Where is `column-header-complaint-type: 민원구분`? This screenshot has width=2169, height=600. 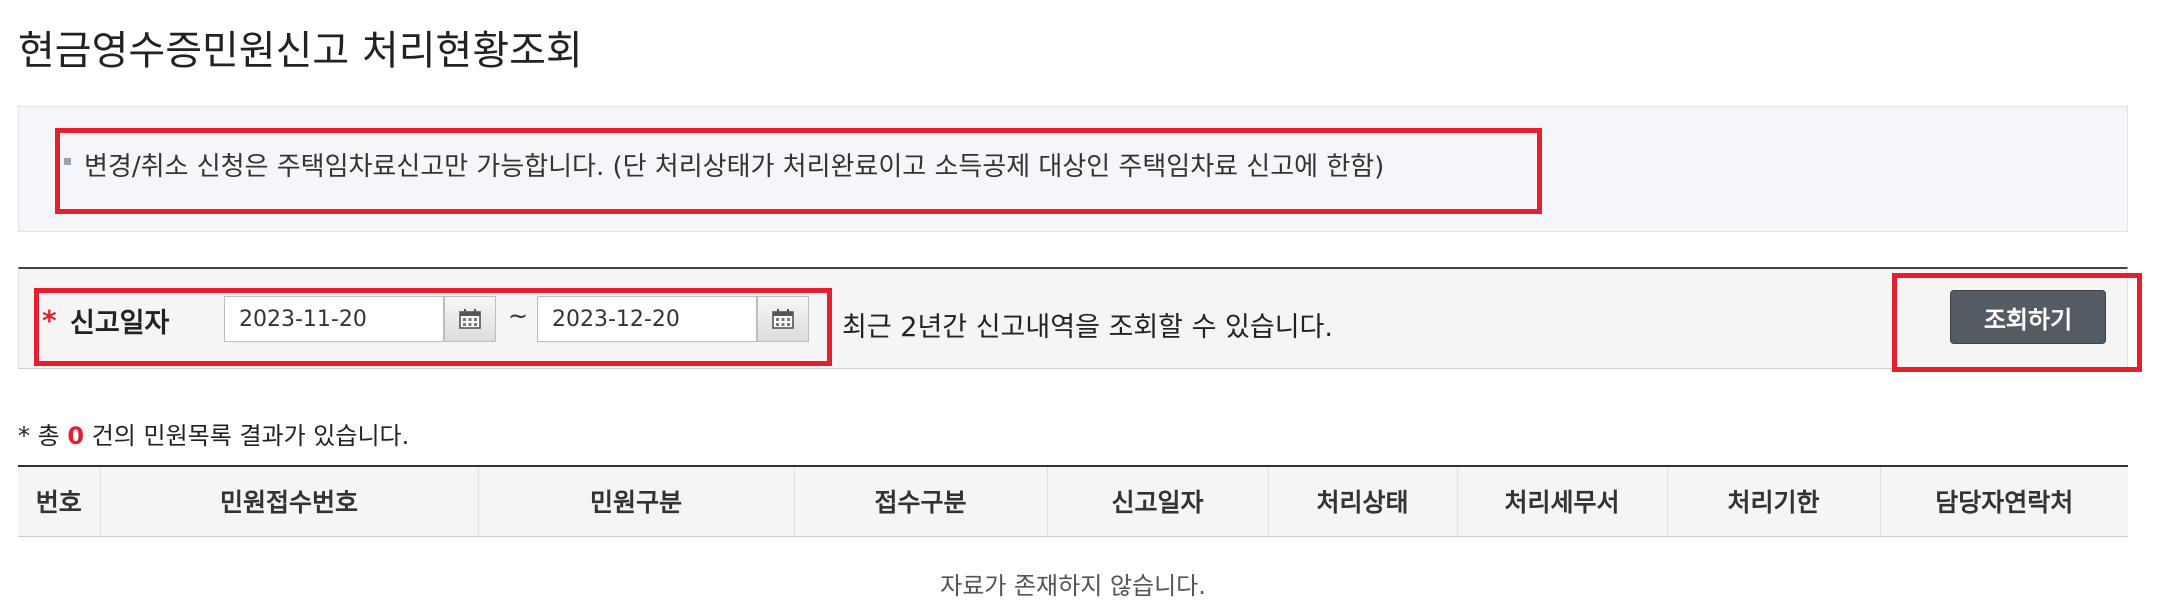 column-header-complaint-type: 민원구분 is located at coordinates (636, 501).